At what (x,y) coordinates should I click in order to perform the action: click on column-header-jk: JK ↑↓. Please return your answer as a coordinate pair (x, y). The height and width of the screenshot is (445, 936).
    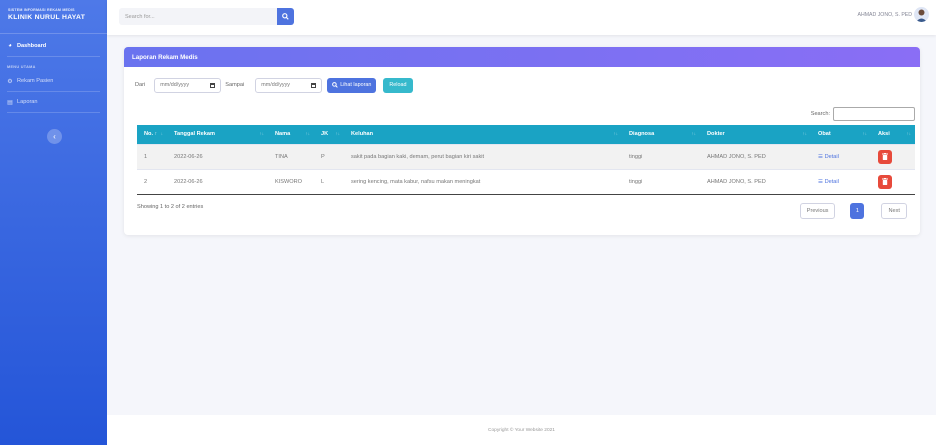
    Looking at the image, I should click on (329, 134).